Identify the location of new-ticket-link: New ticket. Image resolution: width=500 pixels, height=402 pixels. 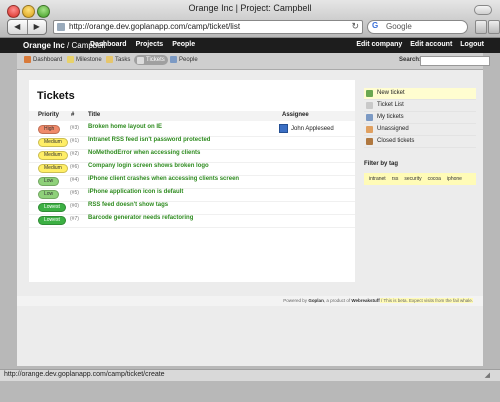
(420, 94).